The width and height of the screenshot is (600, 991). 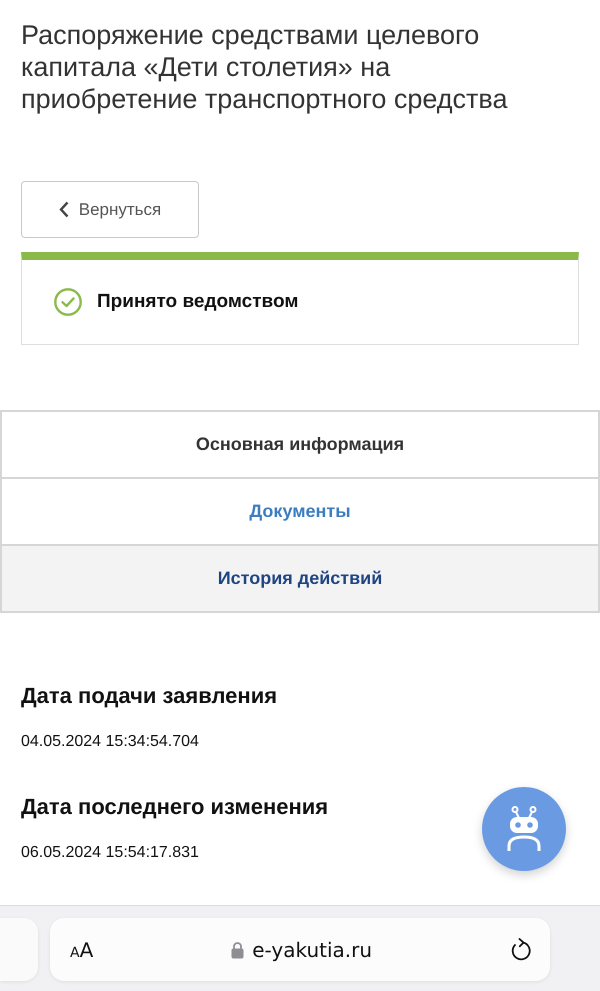 What do you see at coordinates (110, 209) in the screenshot?
I see `back-button: Вернуться` at bounding box center [110, 209].